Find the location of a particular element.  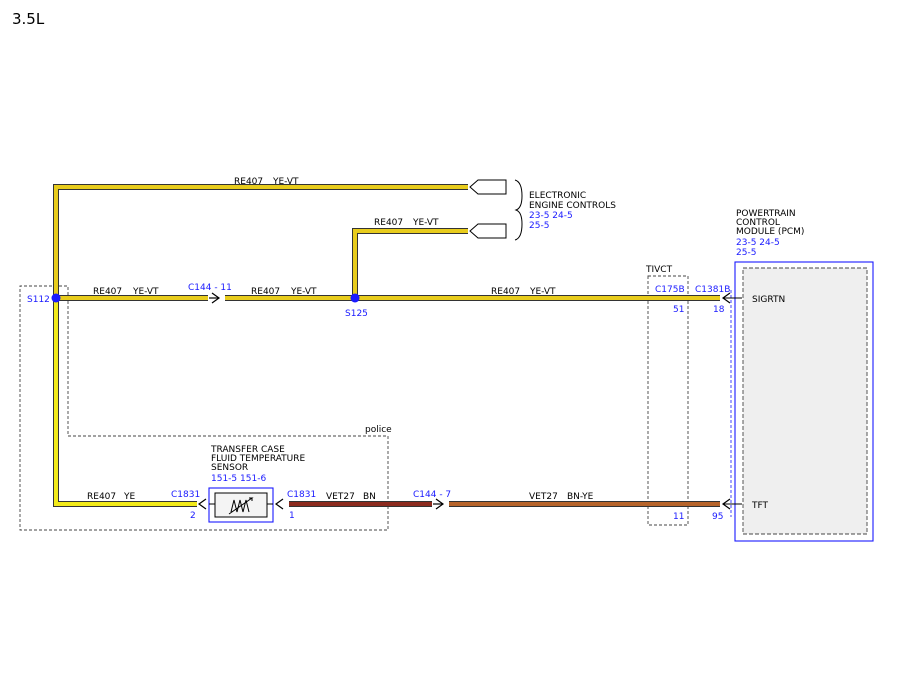

c175b-pin-top: 51 is located at coordinates (678, 310).